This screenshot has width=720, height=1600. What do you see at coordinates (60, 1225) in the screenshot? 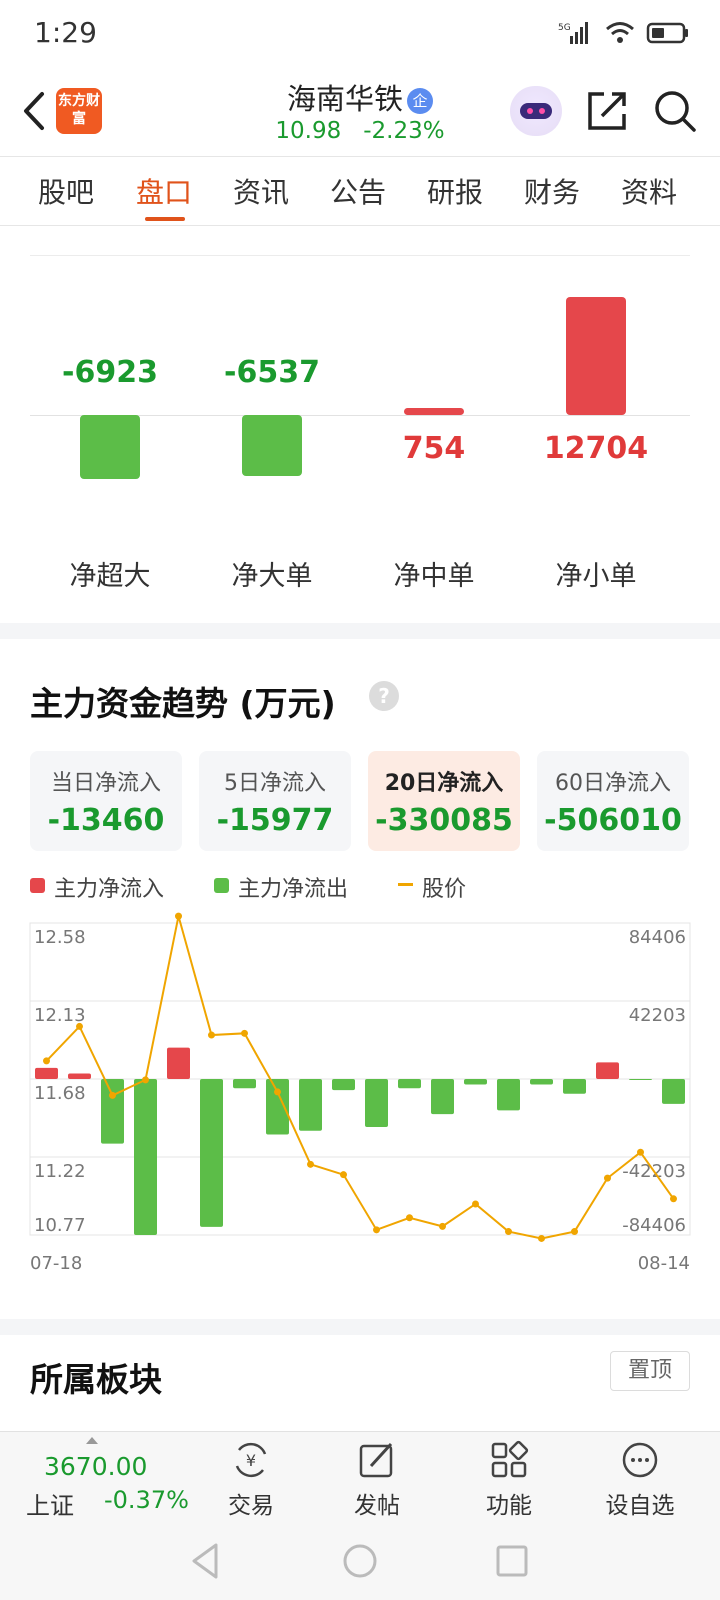
I see `left-axis-tick: 10.77` at bounding box center [60, 1225].